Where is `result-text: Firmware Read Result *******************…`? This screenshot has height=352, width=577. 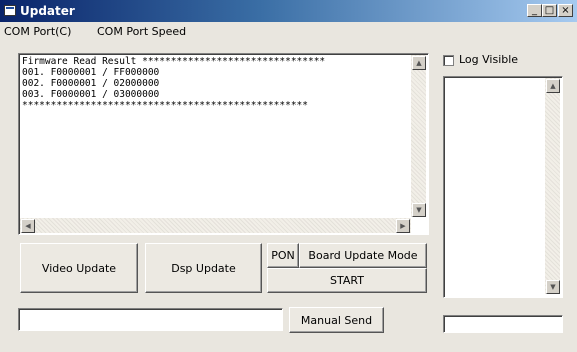
result-text: Firmware Read Result *******************… is located at coordinates (173, 83).